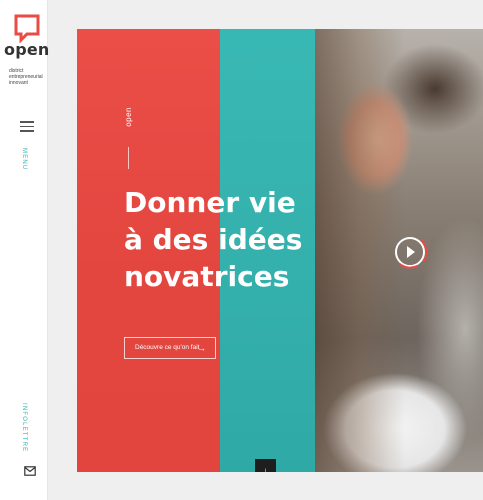 This screenshot has height=500, width=483. I want to click on hero-headline: Donner vie à des idées novatrices, so click(213, 239).